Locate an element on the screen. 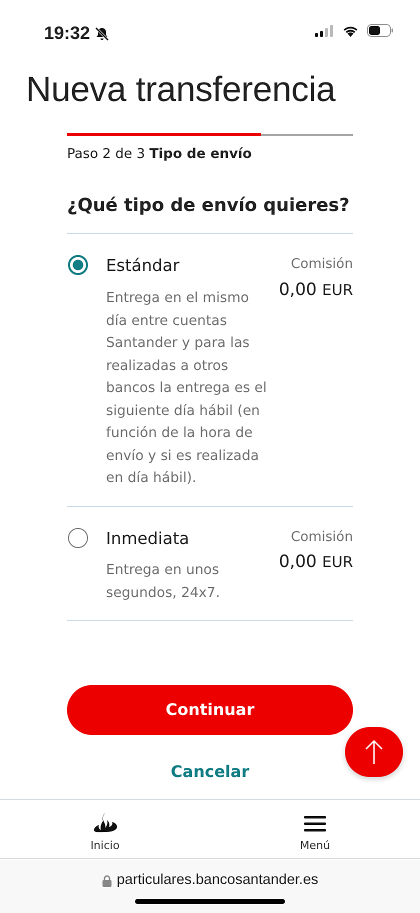  nav-item: Menú is located at coordinates (315, 829).